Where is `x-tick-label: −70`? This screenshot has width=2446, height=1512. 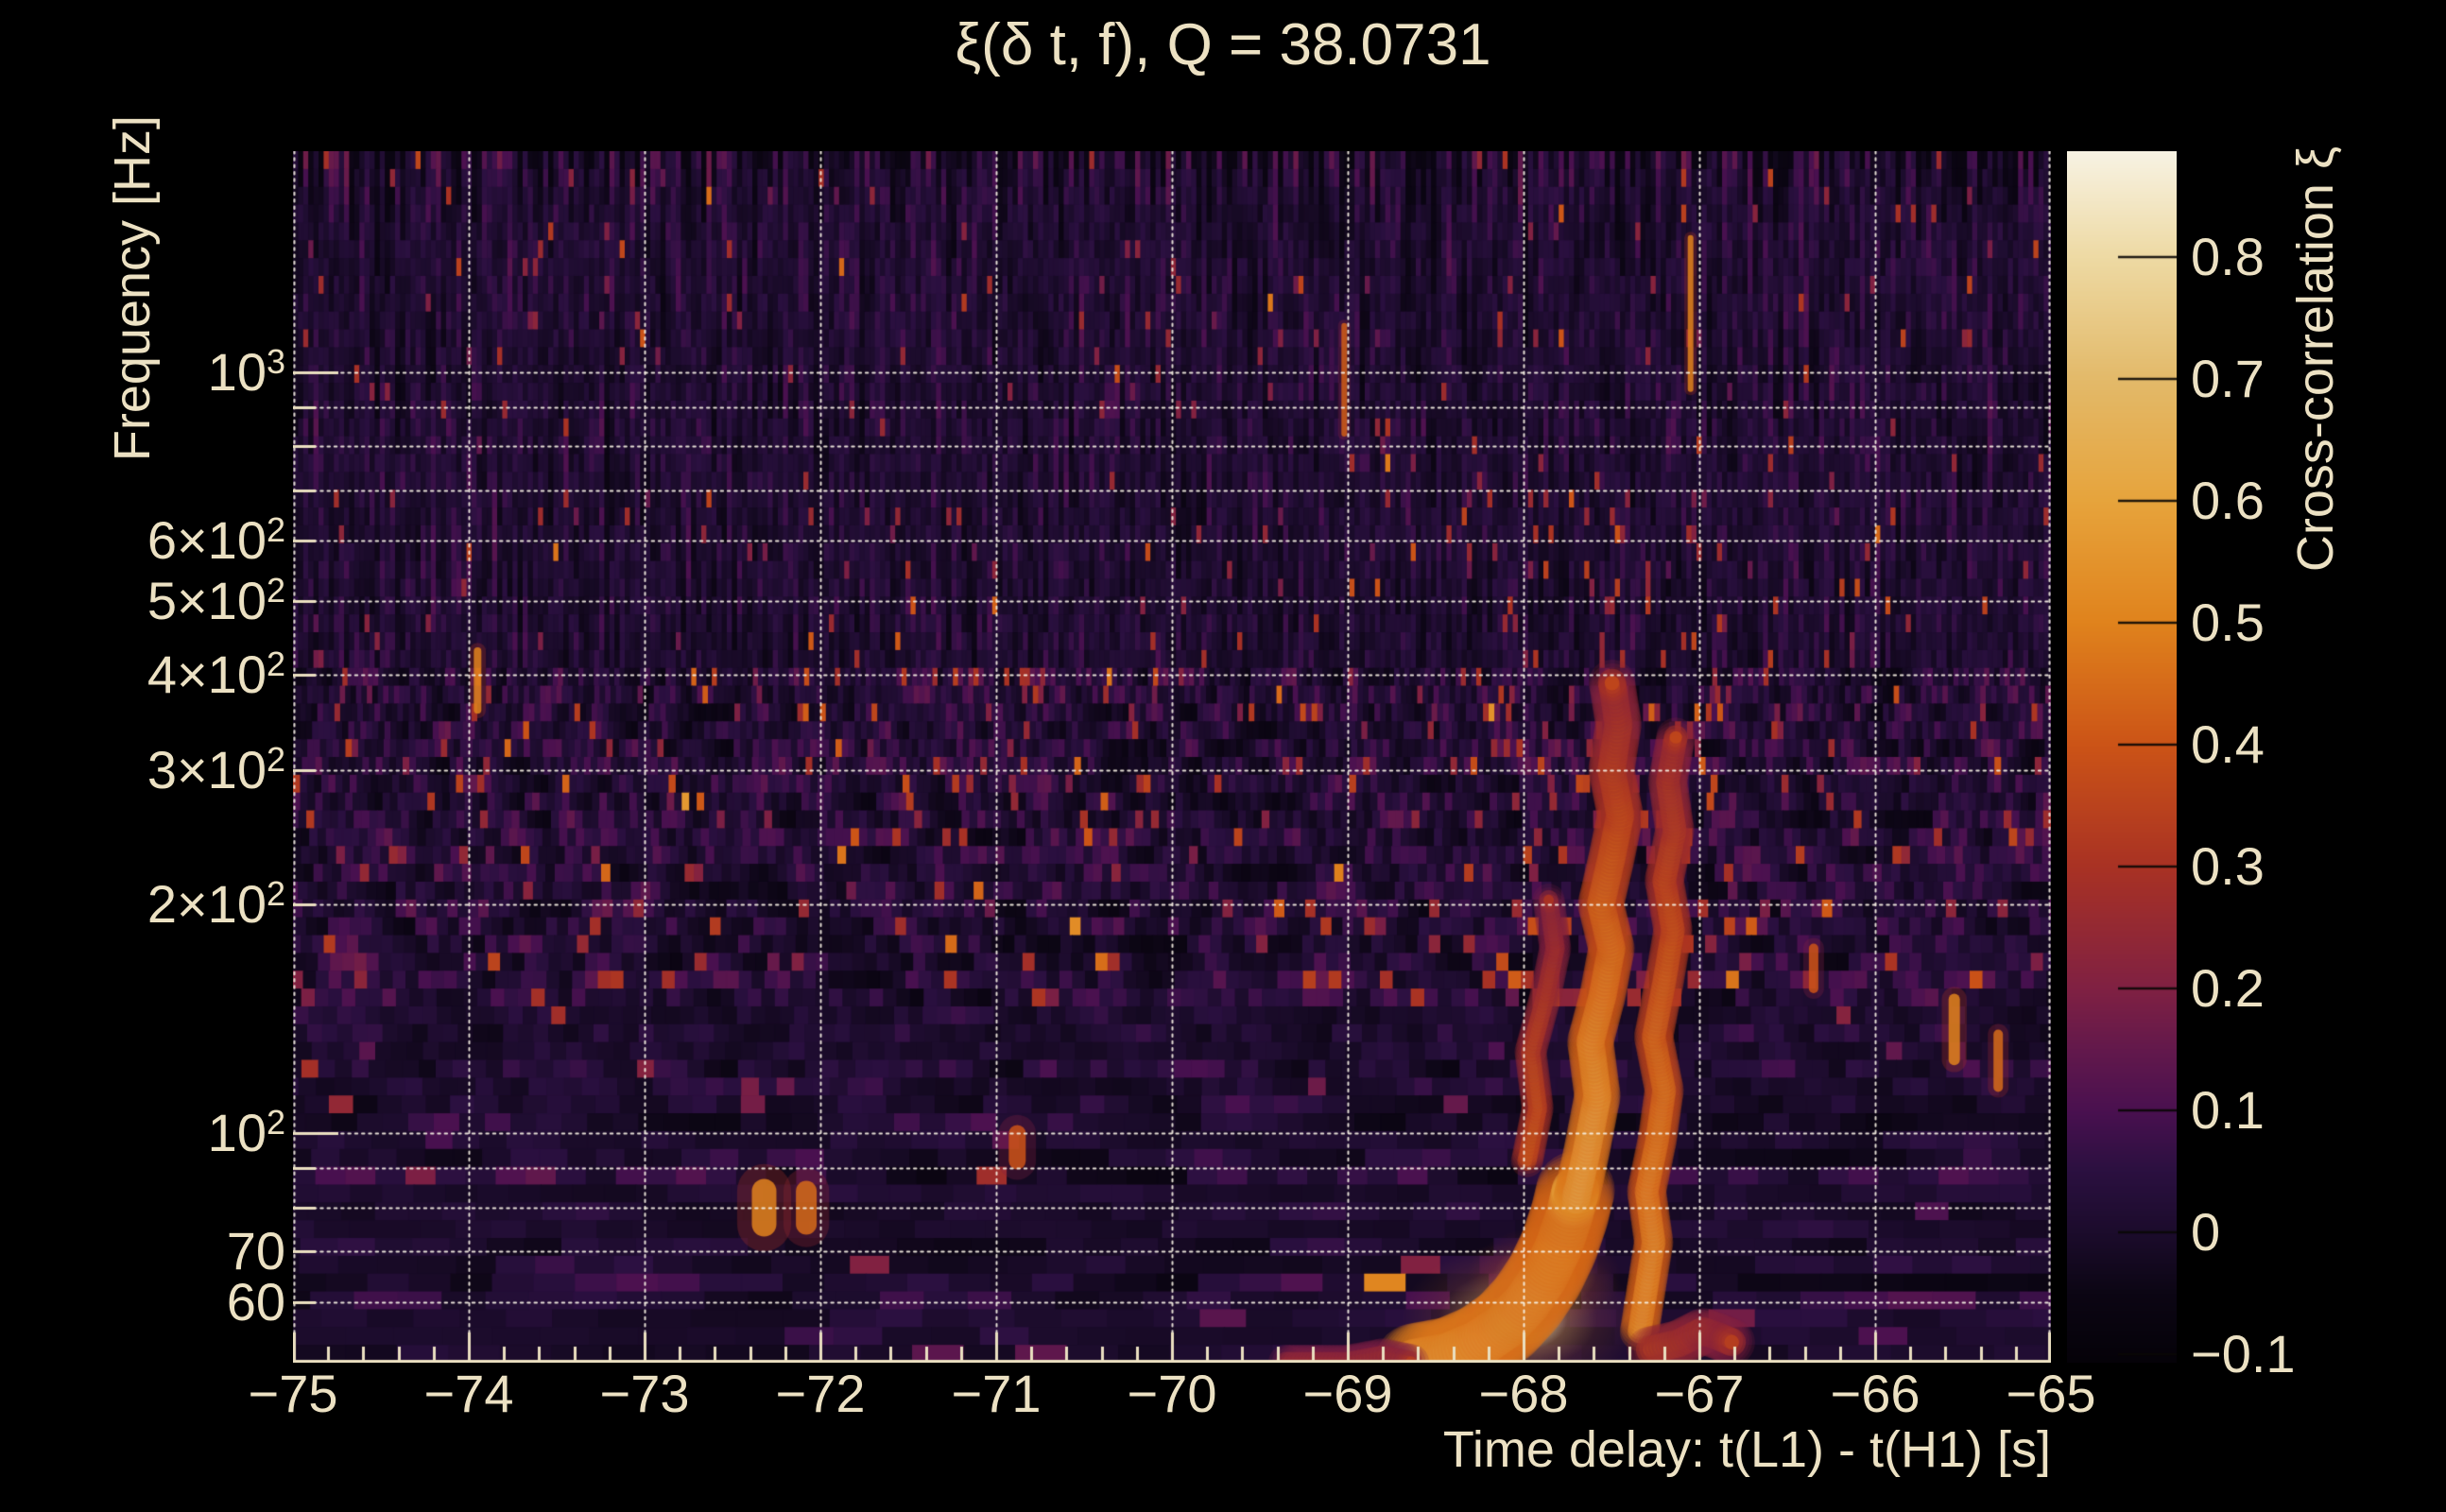
x-tick-label: −70 is located at coordinates (1172, 1393).